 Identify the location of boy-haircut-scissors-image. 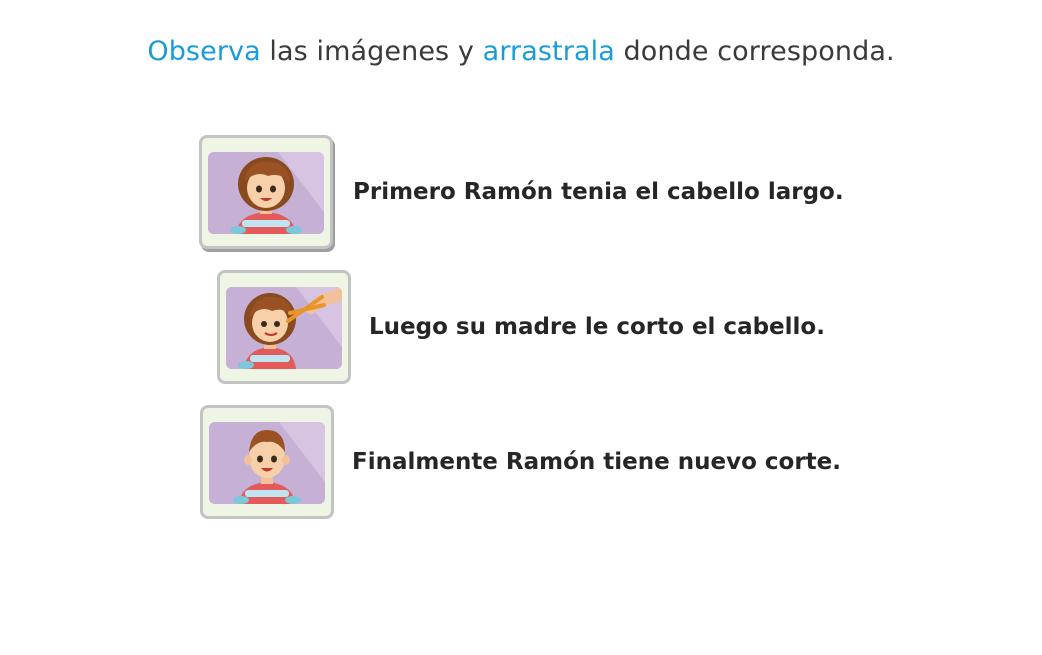
(284, 328).